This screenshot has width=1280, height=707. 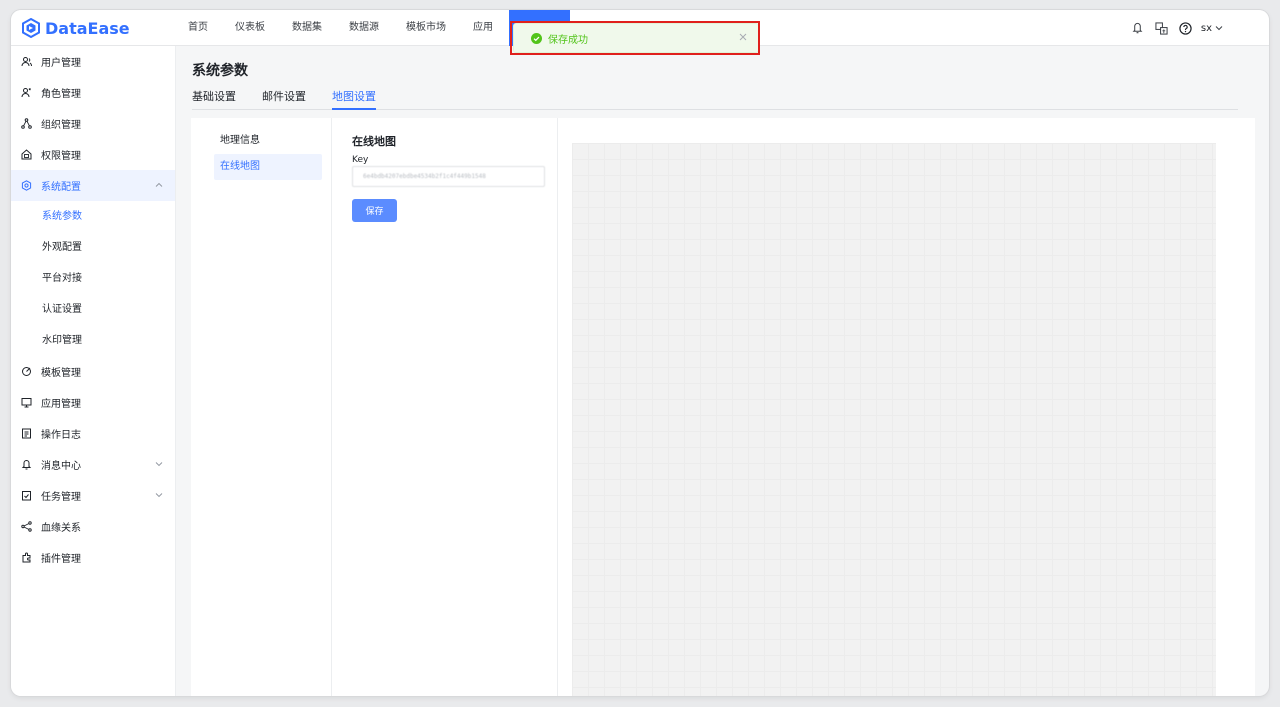 I want to click on sidebar-item-user-management: 用户管理, so click(x=93, y=61).